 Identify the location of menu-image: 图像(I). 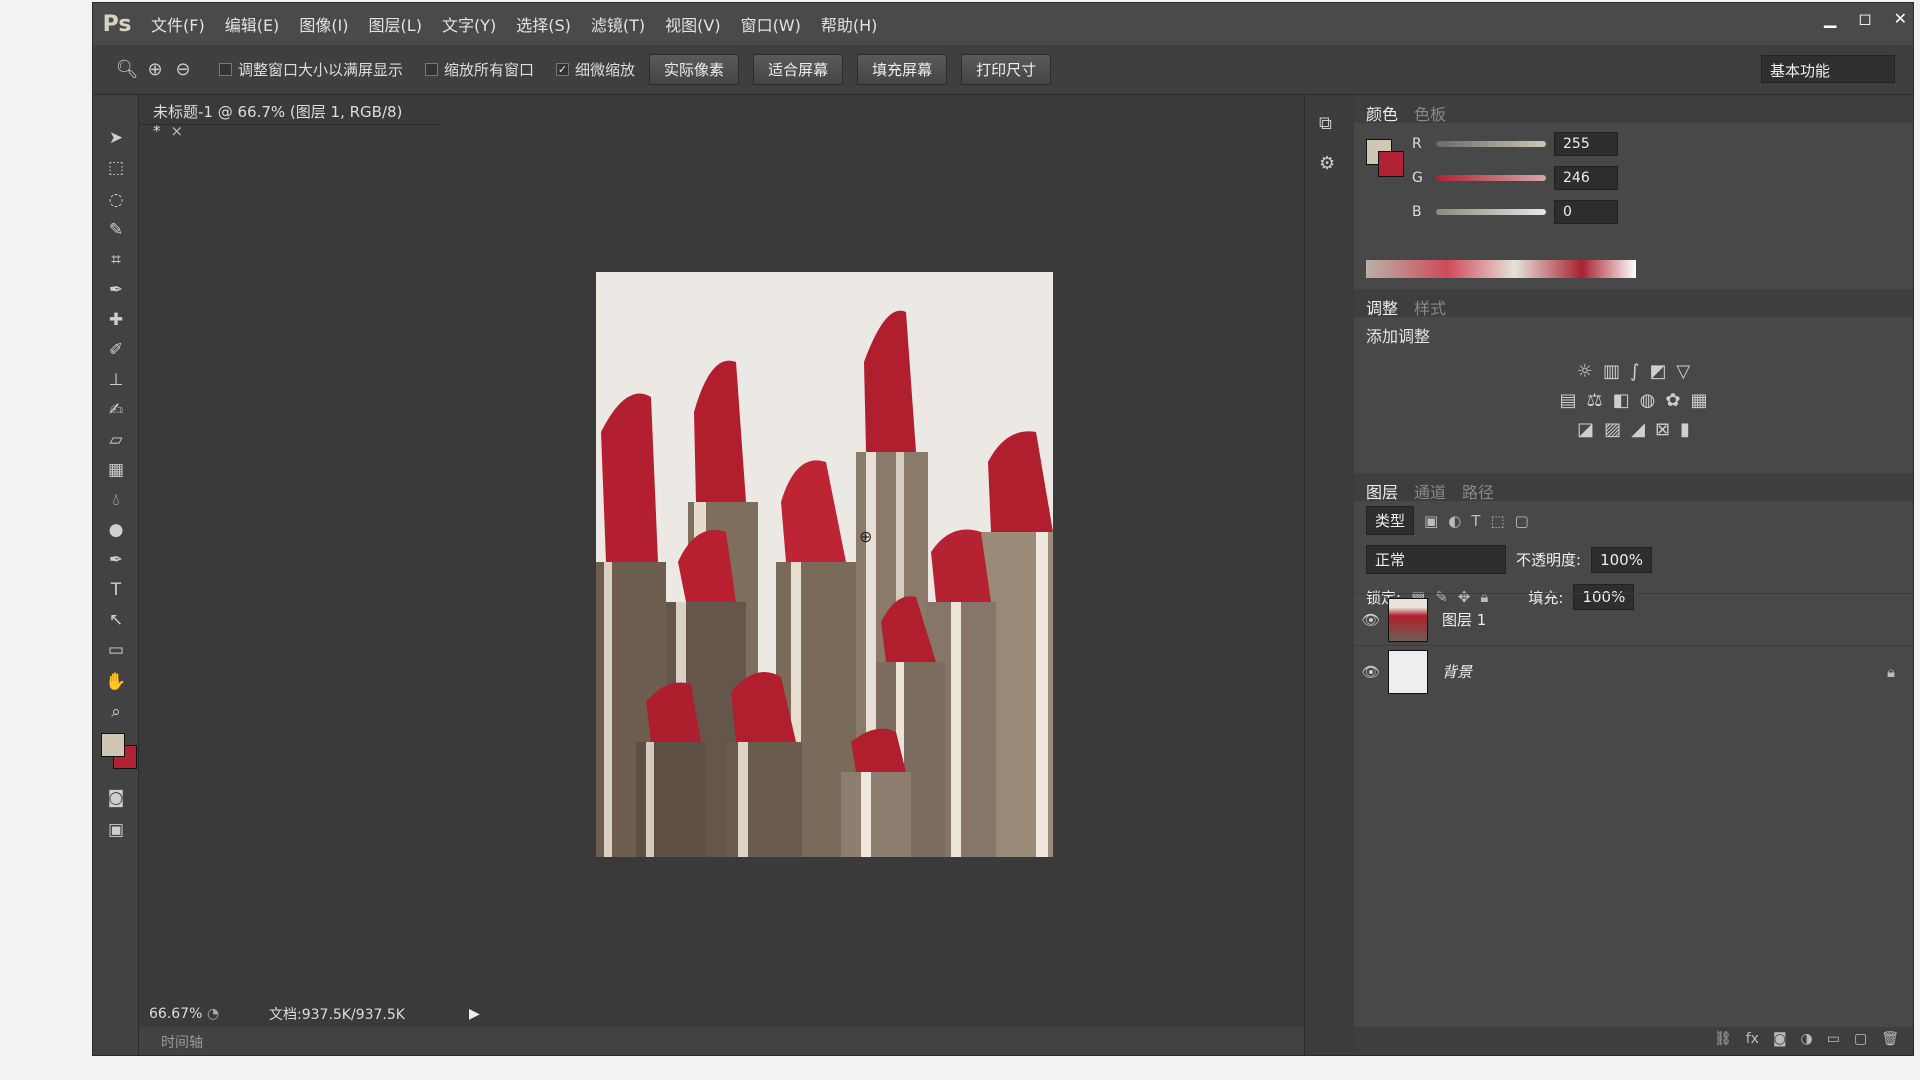
(323, 24).